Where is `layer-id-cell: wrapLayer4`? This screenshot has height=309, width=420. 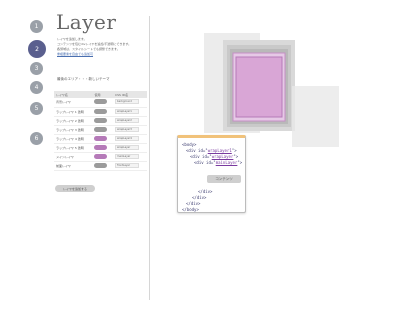
layer-id-cell: wrapLayer4 is located at coordinates (130, 139).